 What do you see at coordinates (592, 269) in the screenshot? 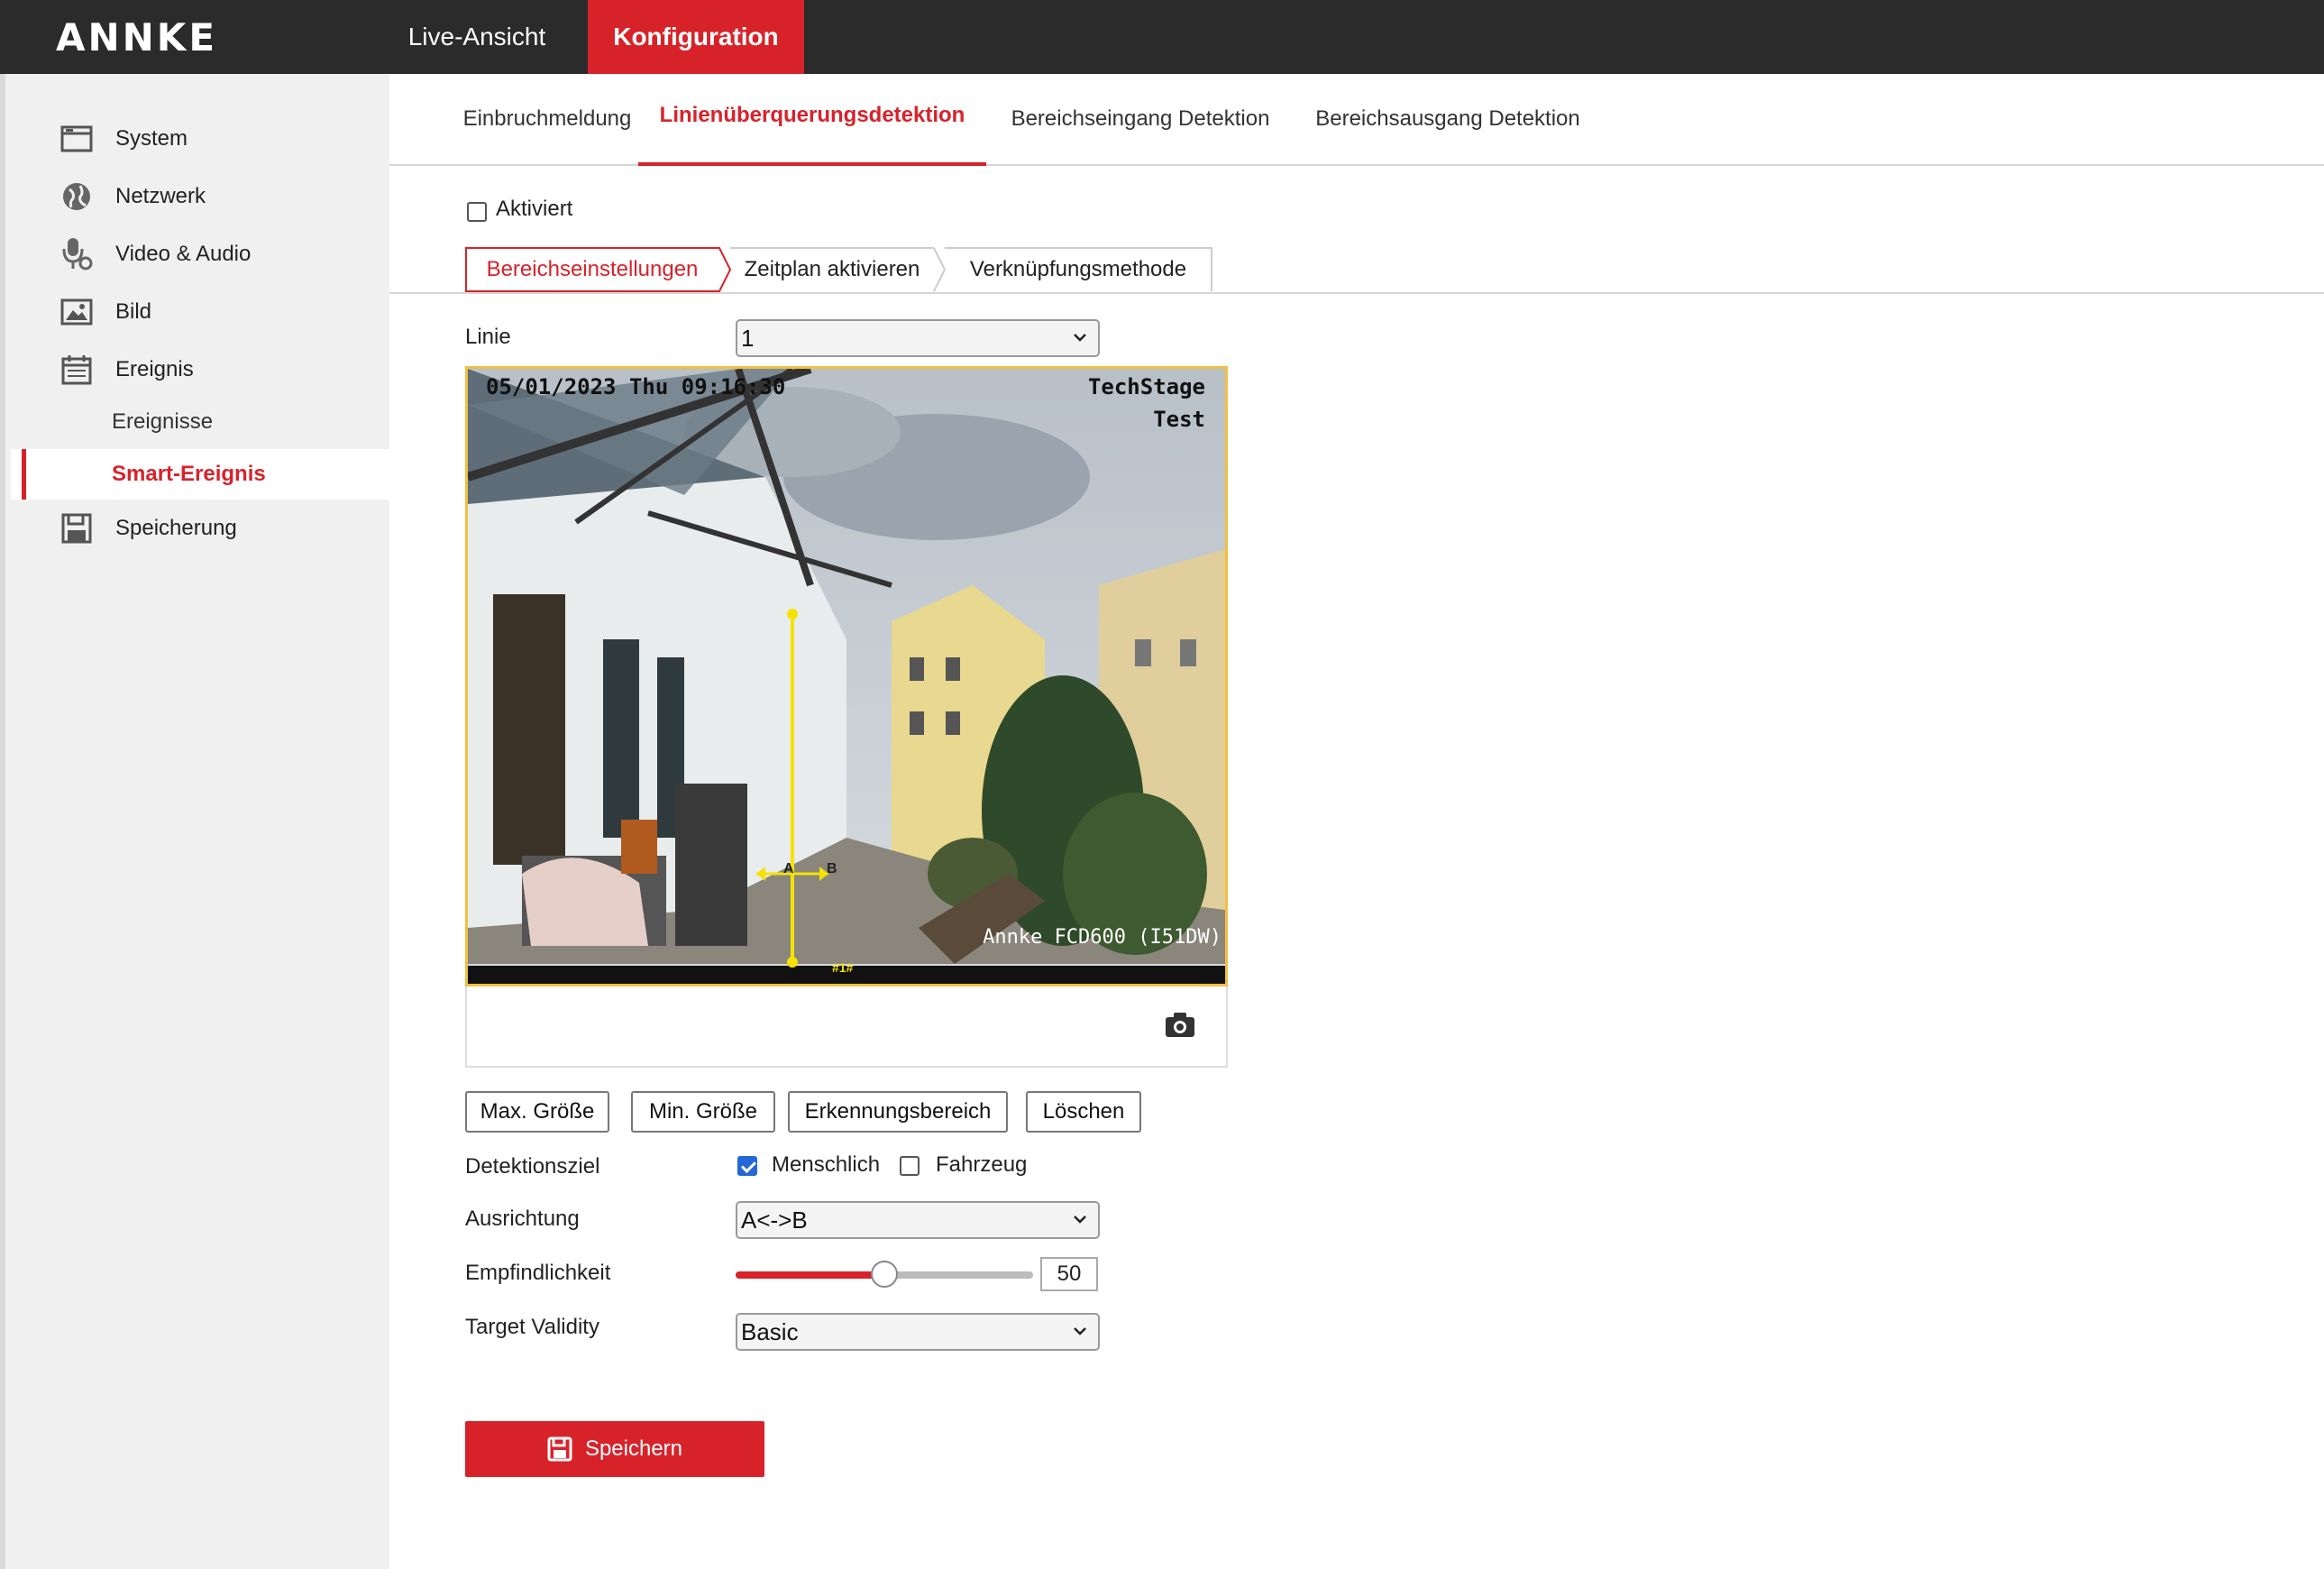
I see `step-area-settings: Bereichseinstellungen` at bounding box center [592, 269].